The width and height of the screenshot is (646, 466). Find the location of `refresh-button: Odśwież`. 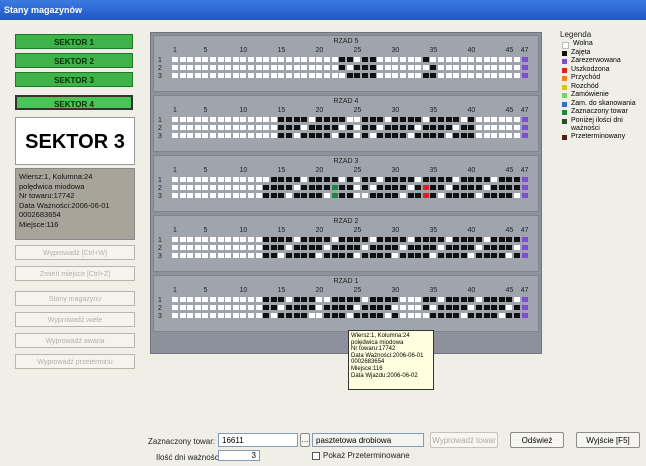

refresh-button: Odśwież is located at coordinates (537, 440).